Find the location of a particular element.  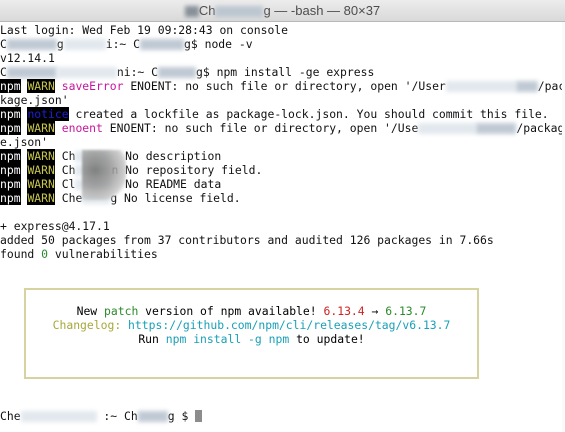

run-update-line: Run npm install -g npm to update! is located at coordinates (251, 339).